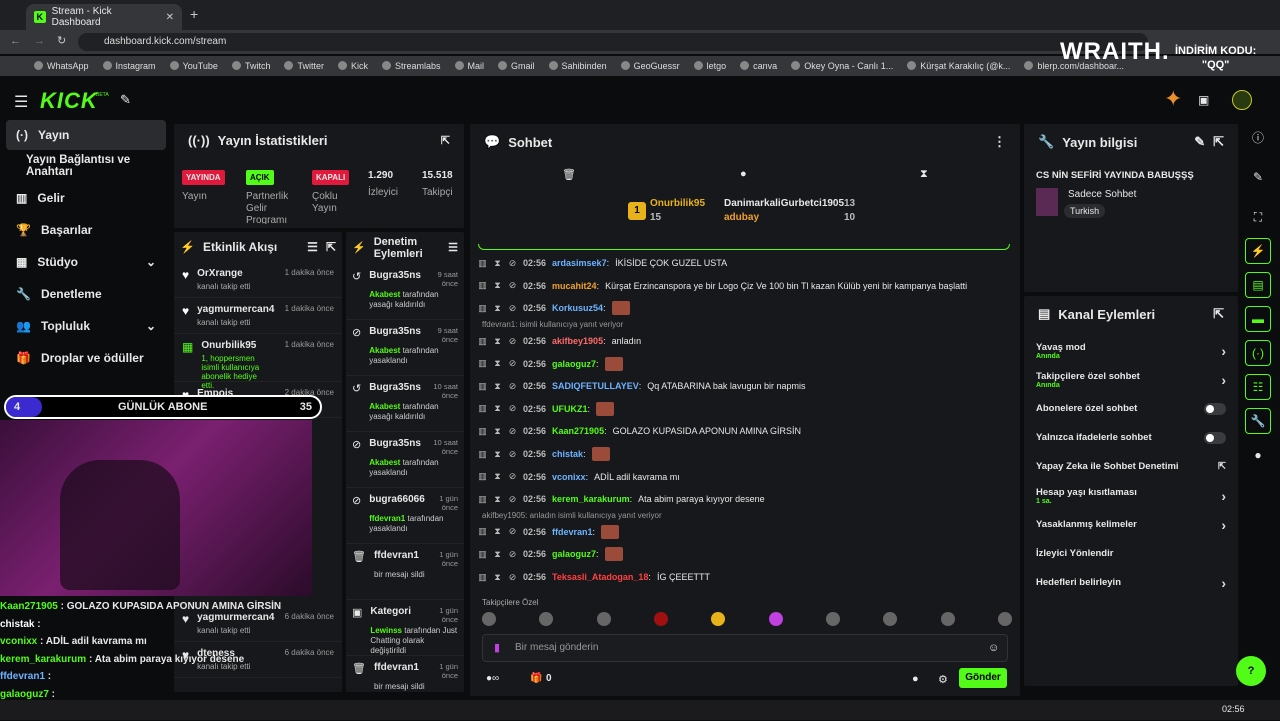 Image resolution: width=1280 pixels, height=721 pixels. What do you see at coordinates (569, 174) in the screenshot?
I see `trash-icon: 🗑` at bounding box center [569, 174].